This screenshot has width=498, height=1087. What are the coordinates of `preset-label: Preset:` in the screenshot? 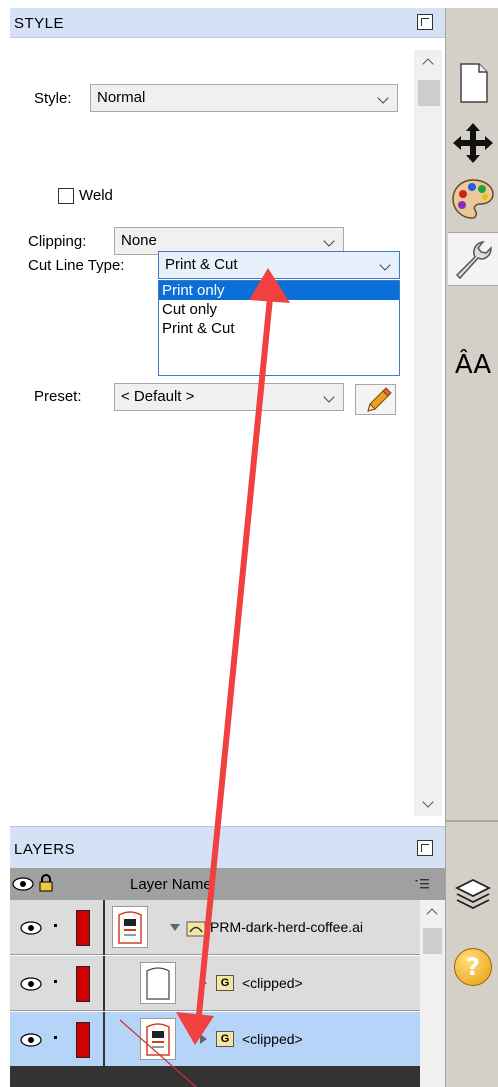 It's located at (58, 396).